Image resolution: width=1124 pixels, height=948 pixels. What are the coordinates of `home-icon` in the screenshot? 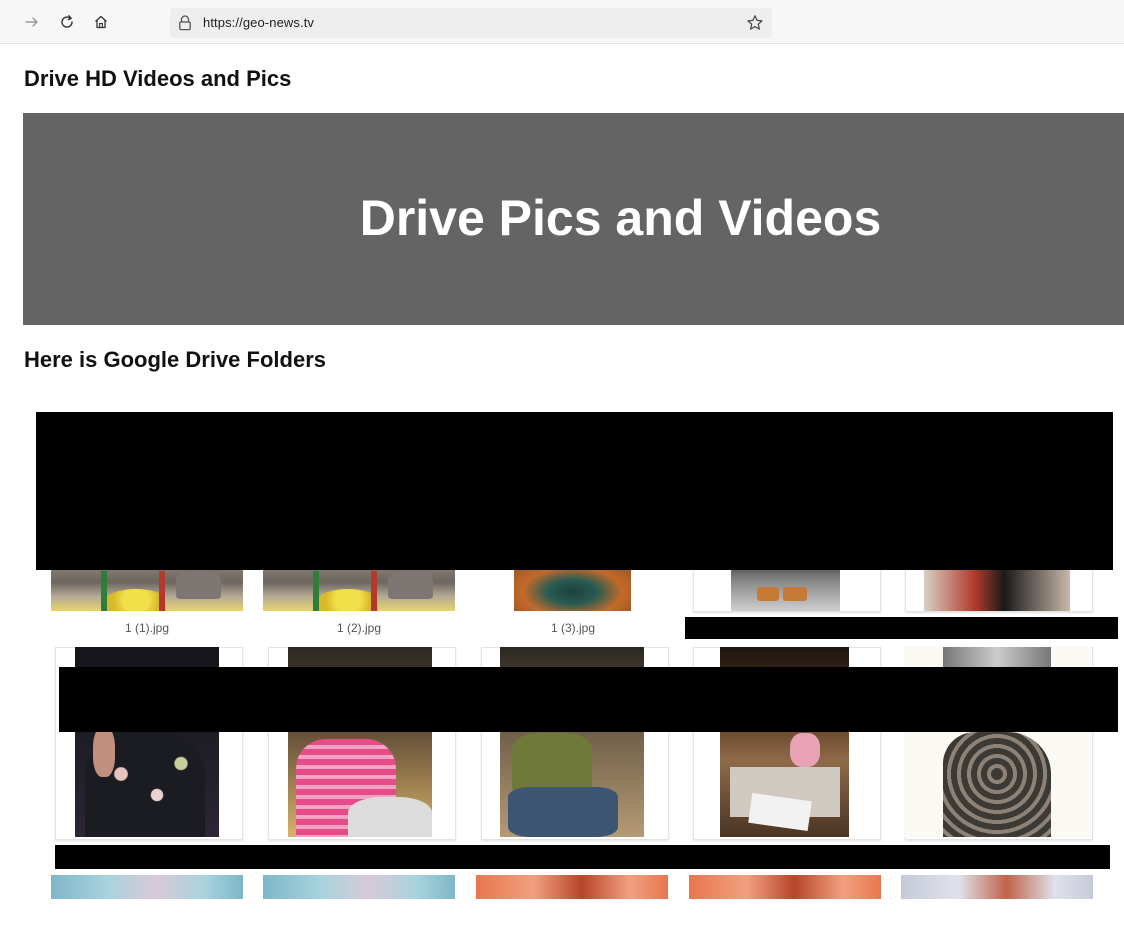 It's located at (101, 22).